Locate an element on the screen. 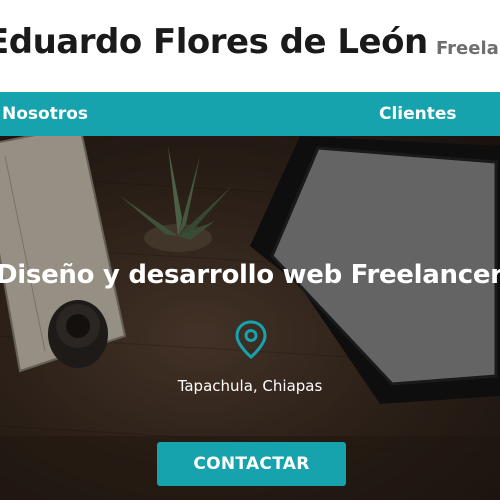  contact-button: CONTACTAR is located at coordinates (251, 464).